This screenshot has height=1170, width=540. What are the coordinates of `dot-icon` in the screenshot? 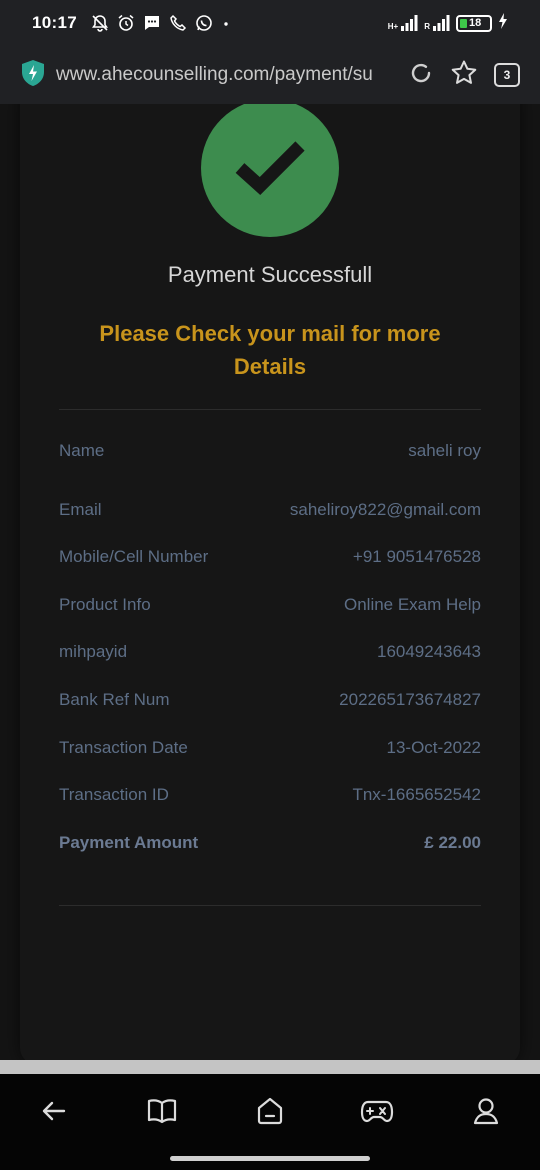 It's located at (226, 23).